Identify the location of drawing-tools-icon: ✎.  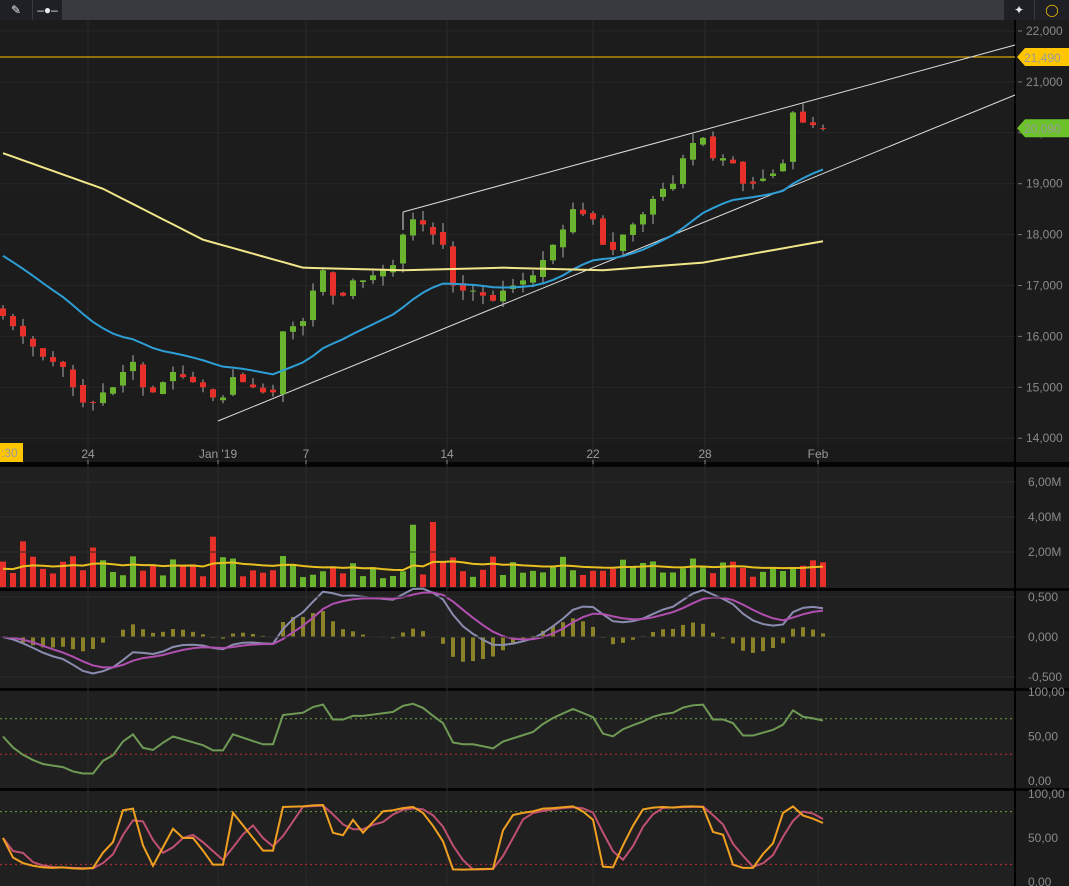
(16, 10).